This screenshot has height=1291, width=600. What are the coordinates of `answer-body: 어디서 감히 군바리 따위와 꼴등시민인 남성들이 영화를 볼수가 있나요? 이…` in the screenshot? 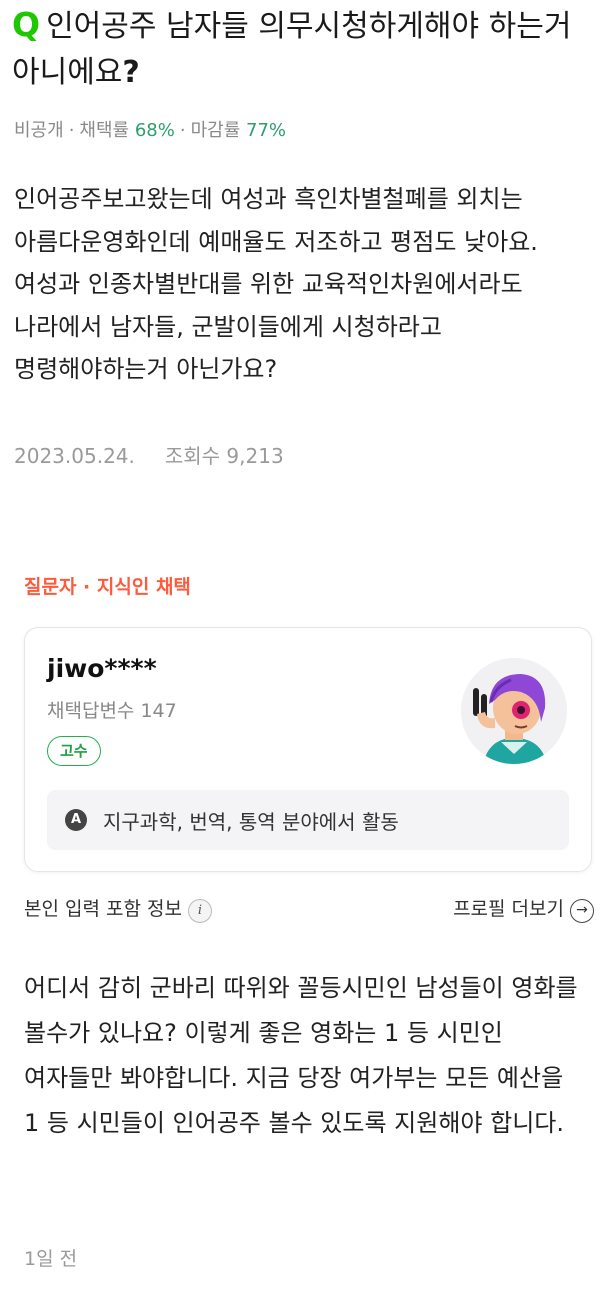 It's located at (301, 1055).